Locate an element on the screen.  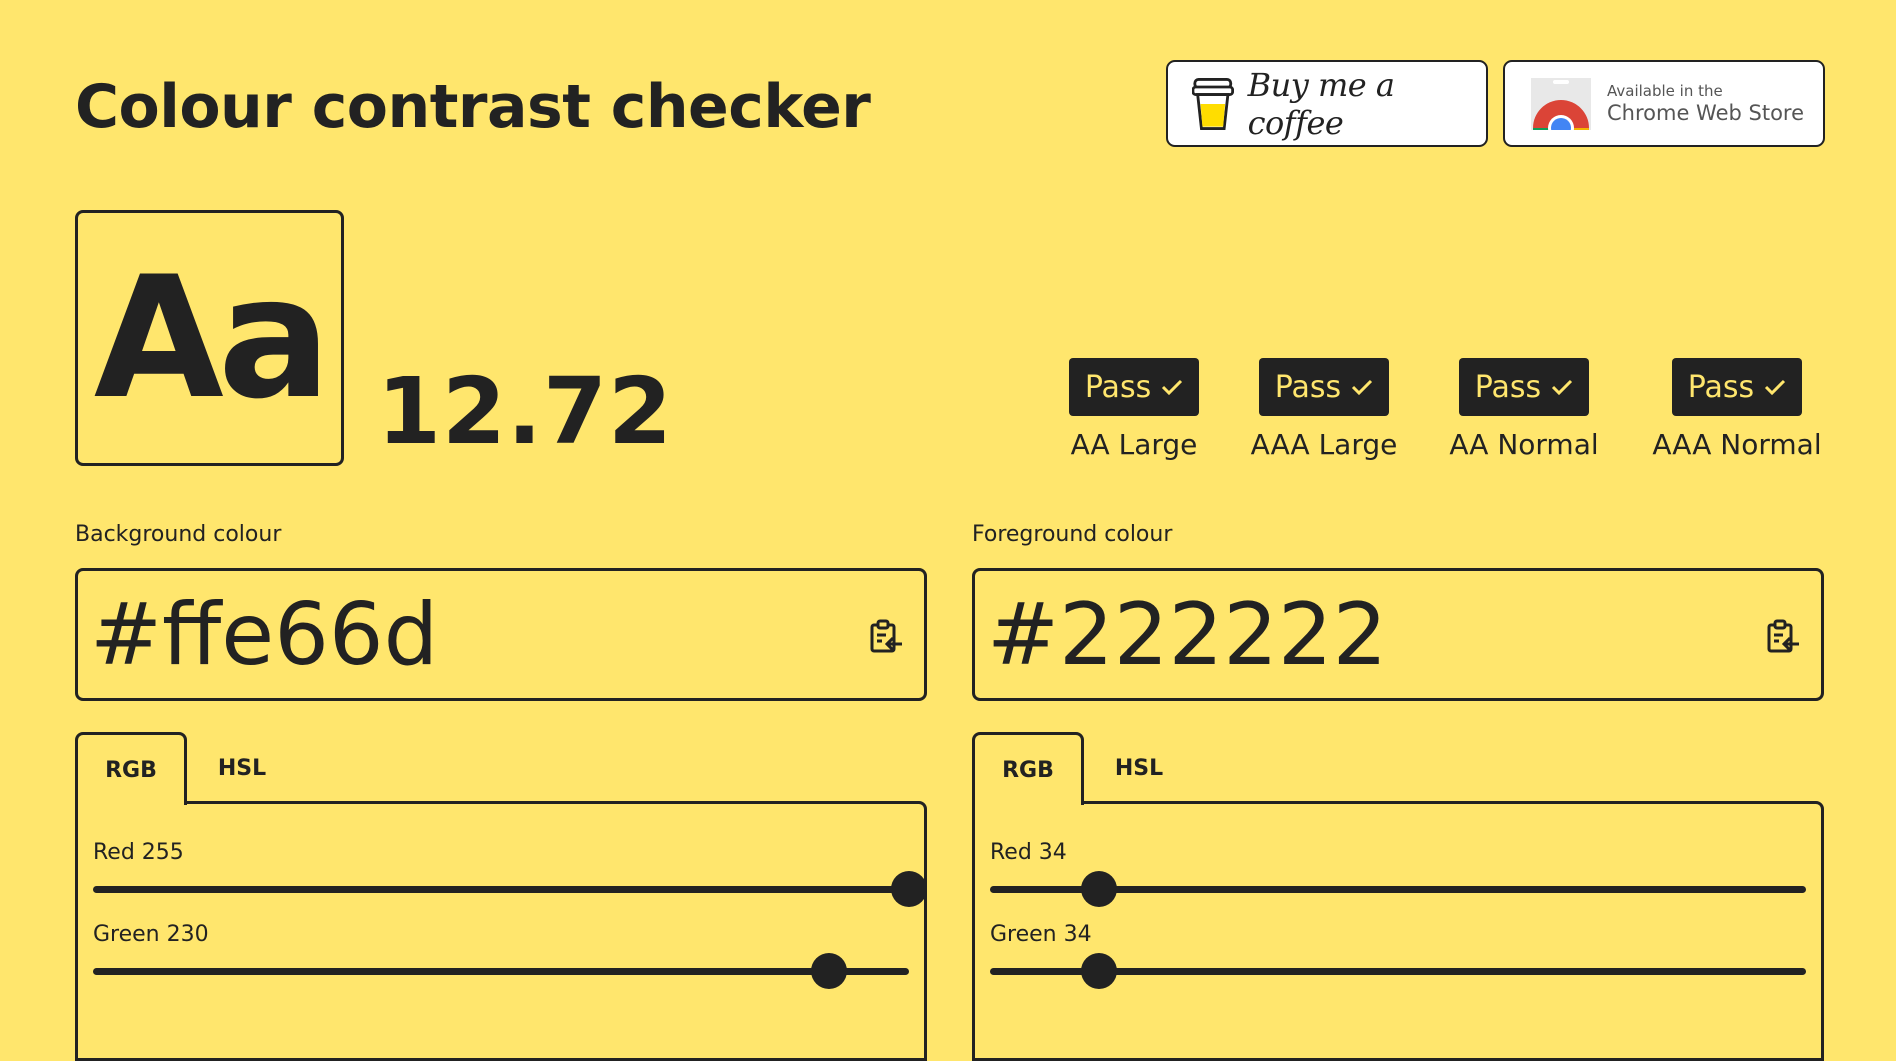
check-aaa-large: Pass AAA Large is located at coordinates (1324, 409).